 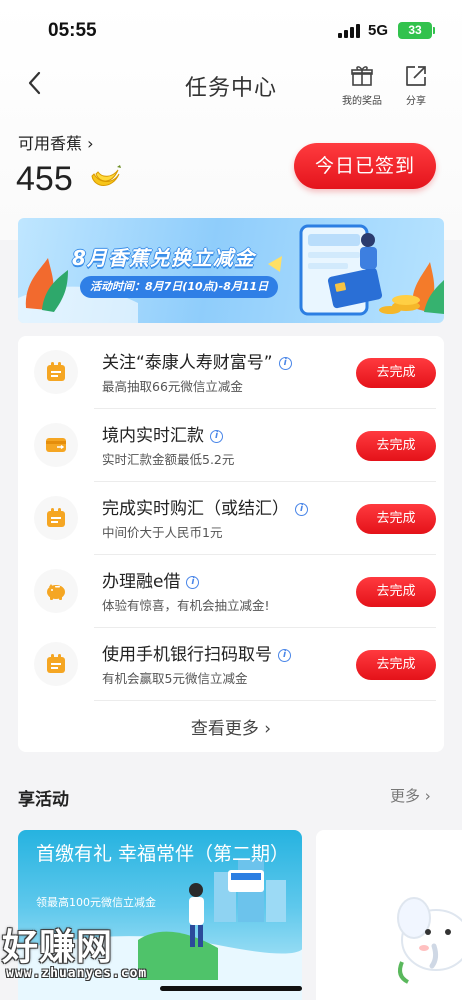 What do you see at coordinates (231, 988) in the screenshot?
I see `home-indicator` at bounding box center [231, 988].